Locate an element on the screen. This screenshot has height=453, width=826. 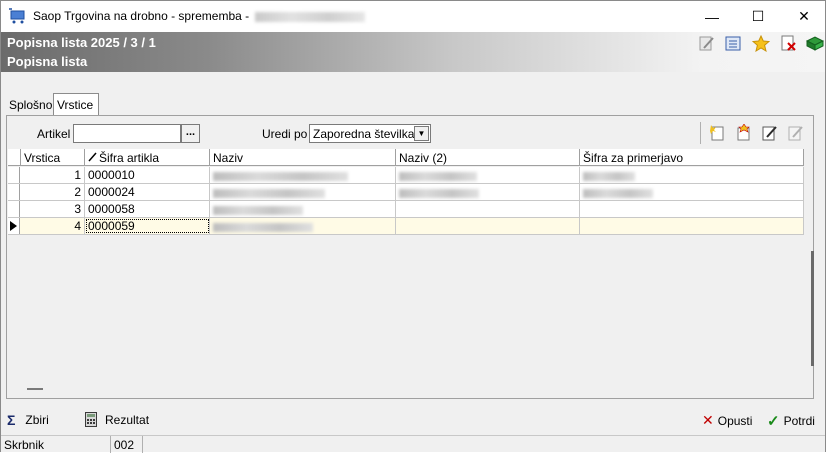
col-sifra-za-primerjavo: Šifra za primerjavo is located at coordinates (692, 157).